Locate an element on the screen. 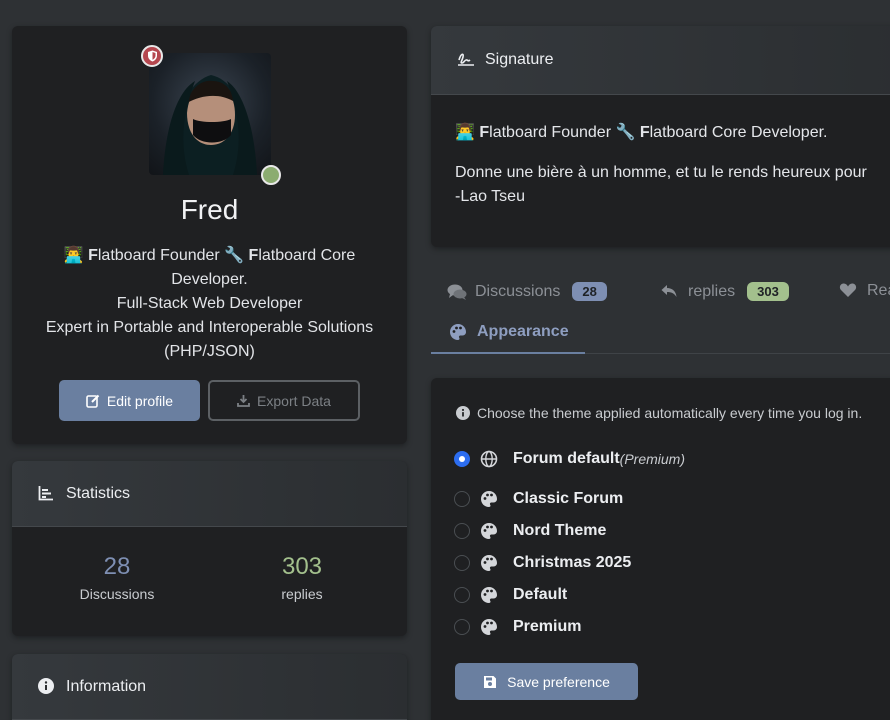  save-preference-button: Save preference is located at coordinates (546, 681).